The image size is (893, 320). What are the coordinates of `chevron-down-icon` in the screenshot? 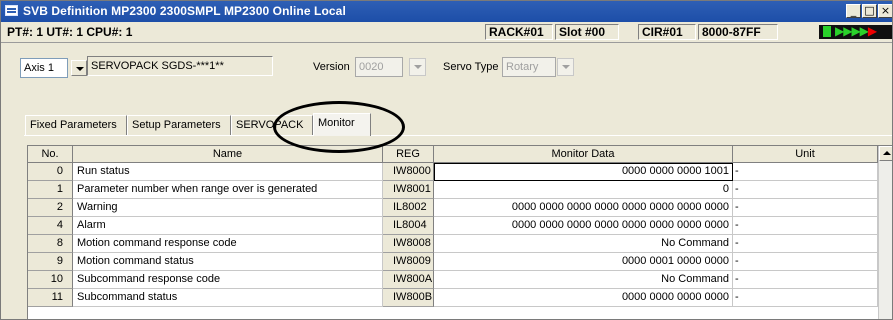 It's located at (79, 68).